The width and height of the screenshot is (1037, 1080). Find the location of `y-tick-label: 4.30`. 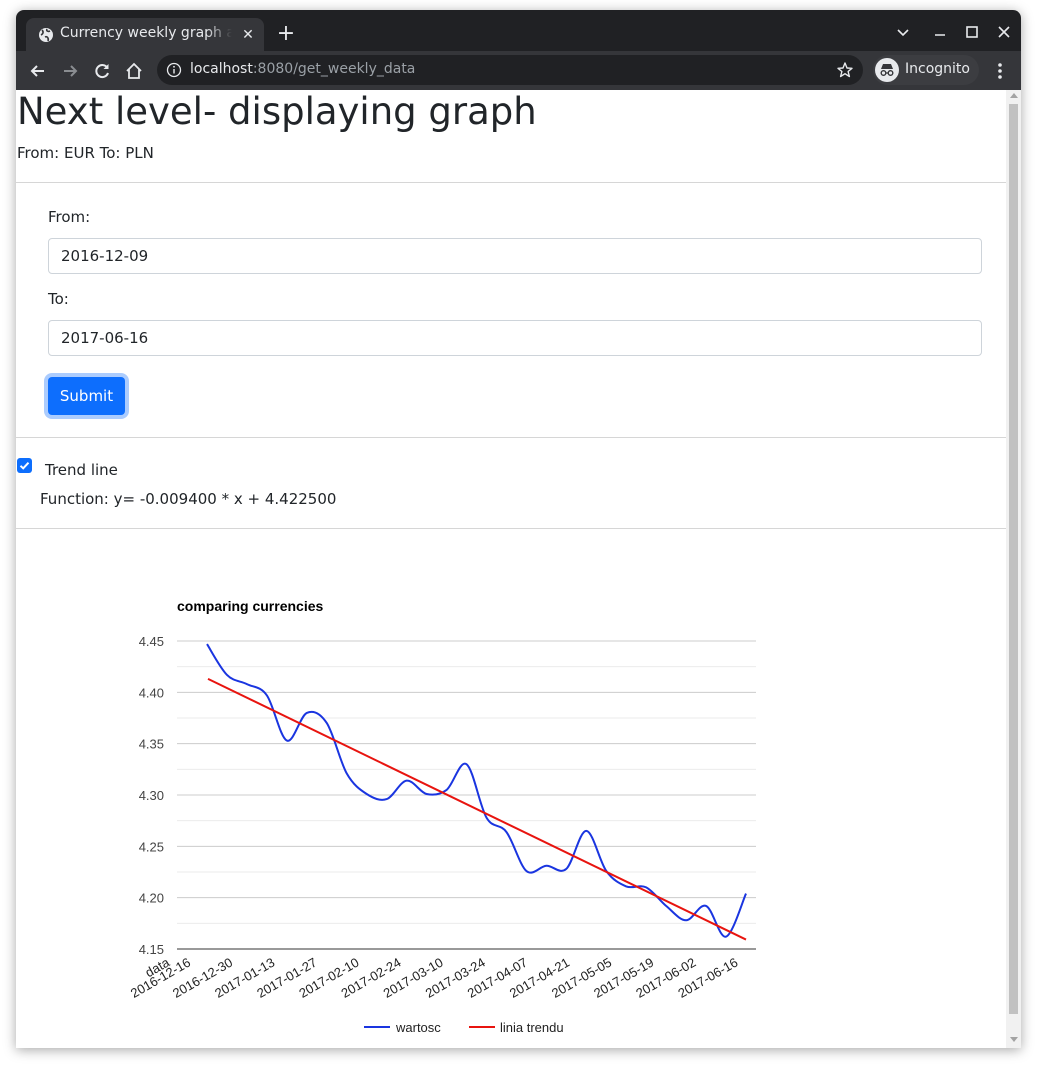

y-tick-label: 4.30 is located at coordinates (151, 795).